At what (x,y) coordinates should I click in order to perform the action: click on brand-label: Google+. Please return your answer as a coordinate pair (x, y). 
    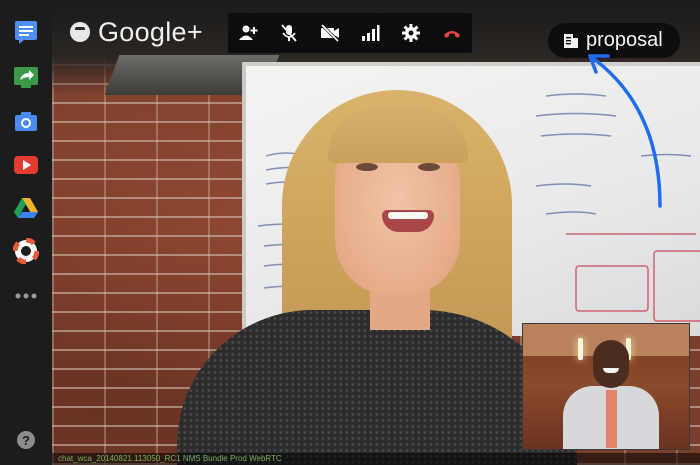
    Looking at the image, I should click on (150, 31).